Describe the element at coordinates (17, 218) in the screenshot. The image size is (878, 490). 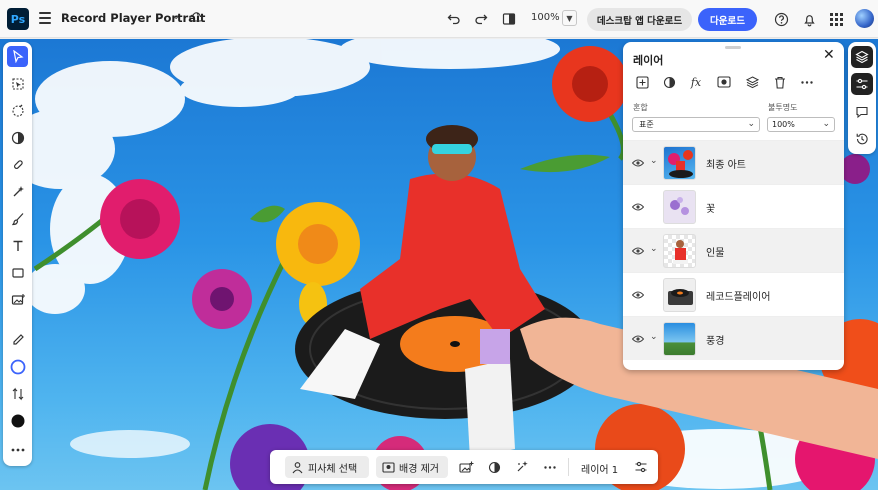
I see `brush-tool-icon` at that location.